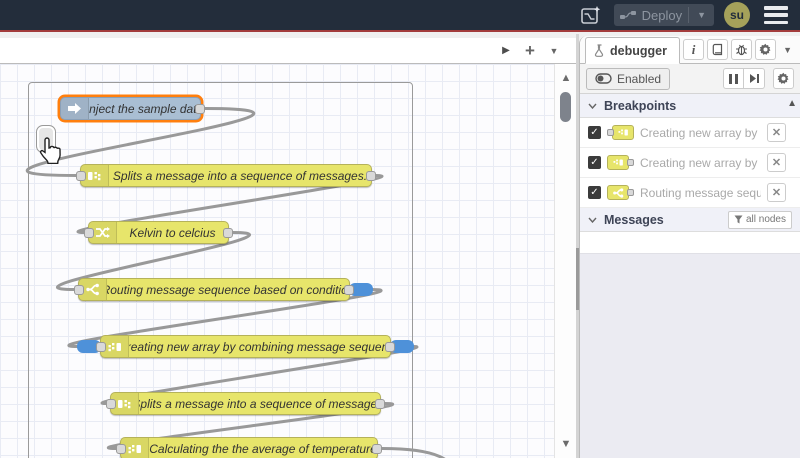 Image resolution: width=800 pixels, height=458 pixels. I want to click on mini-input-port, so click(610, 132).